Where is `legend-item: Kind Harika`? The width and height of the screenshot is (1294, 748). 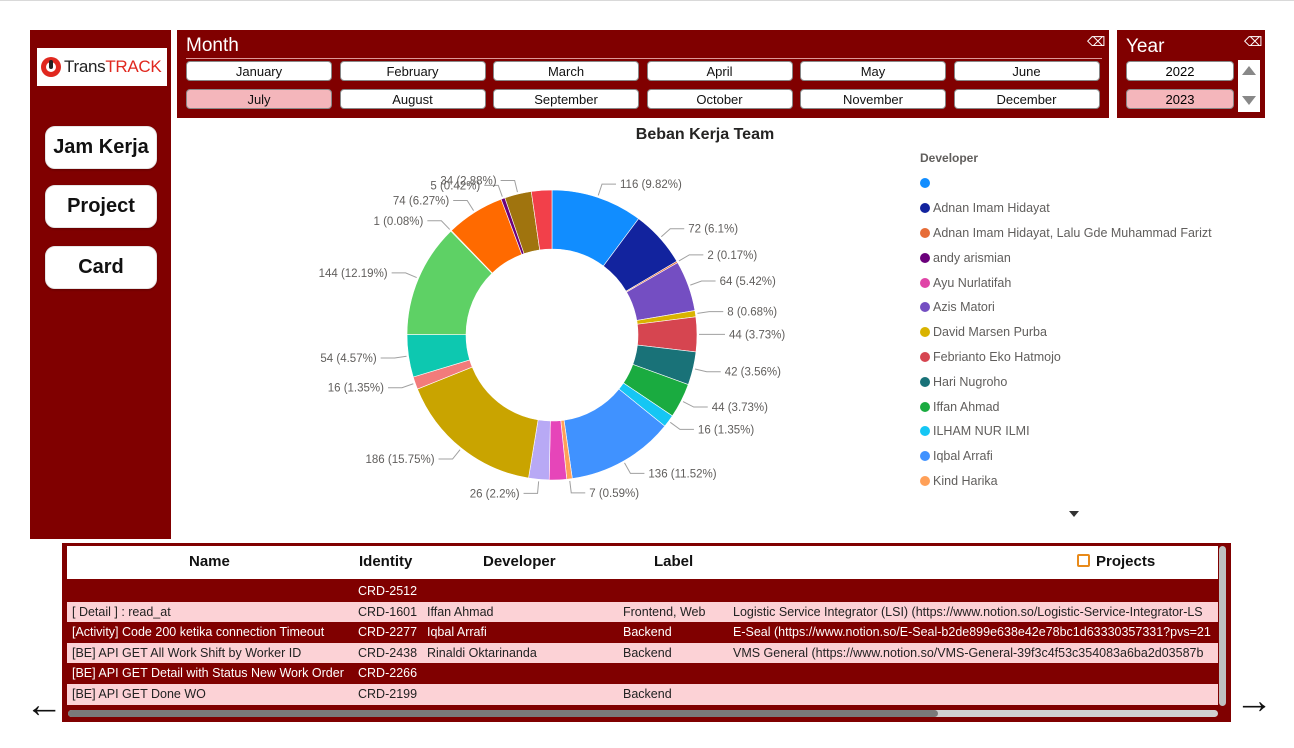 legend-item: Kind Harika is located at coordinates (1085, 481).